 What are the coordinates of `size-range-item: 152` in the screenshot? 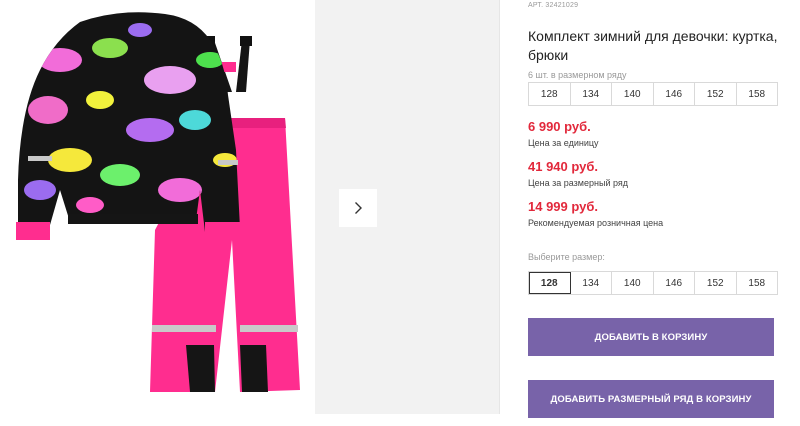 It's located at (716, 94).